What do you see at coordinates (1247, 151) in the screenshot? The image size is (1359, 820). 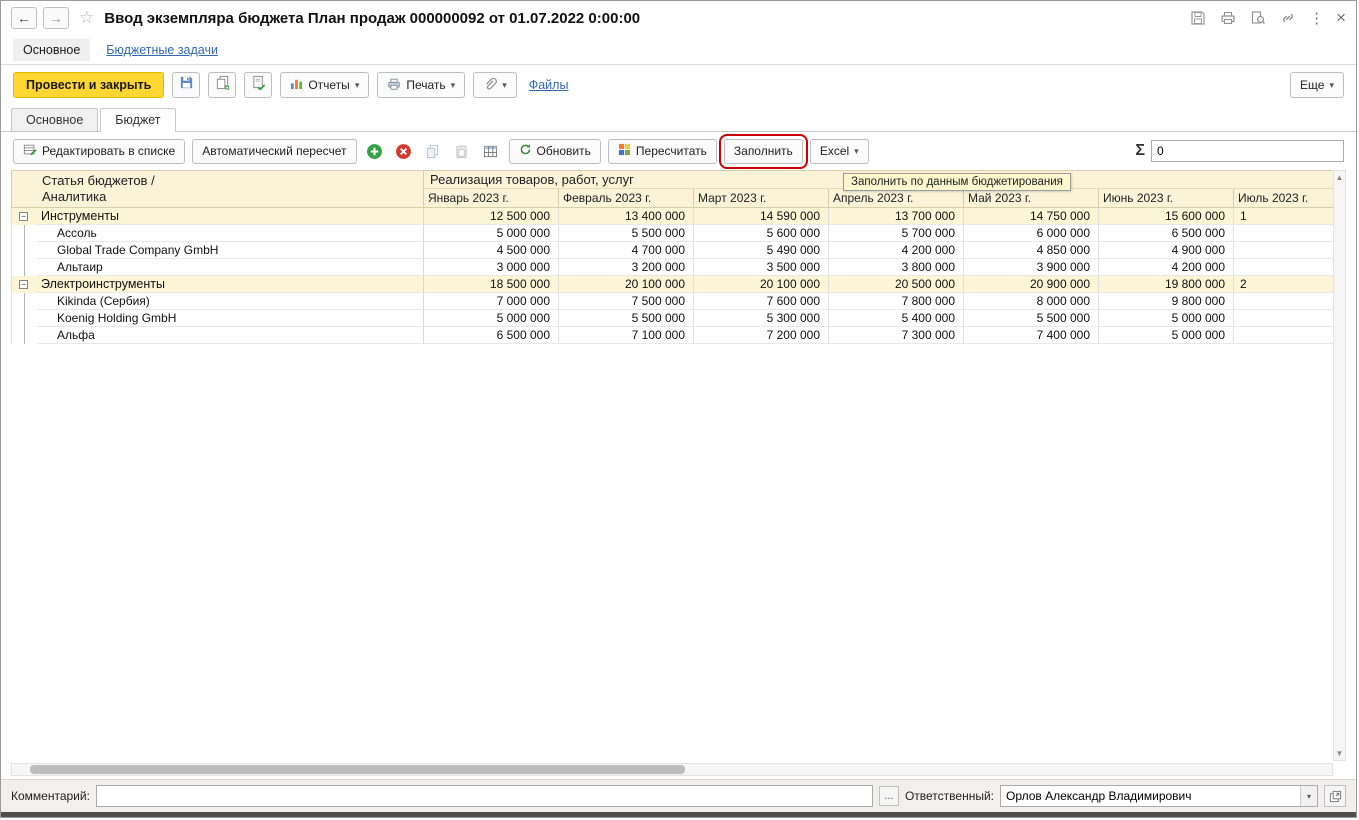 I see `sum-field` at bounding box center [1247, 151].